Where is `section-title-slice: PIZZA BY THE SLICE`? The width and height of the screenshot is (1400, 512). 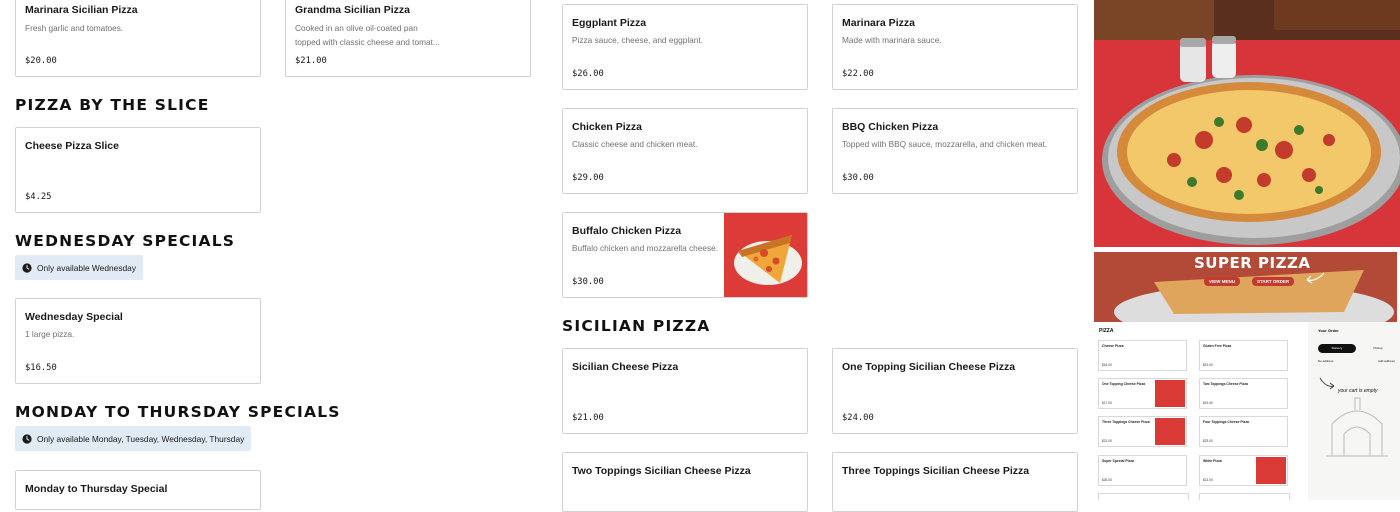 section-title-slice: PIZZA BY THE SLICE is located at coordinates (112, 105).